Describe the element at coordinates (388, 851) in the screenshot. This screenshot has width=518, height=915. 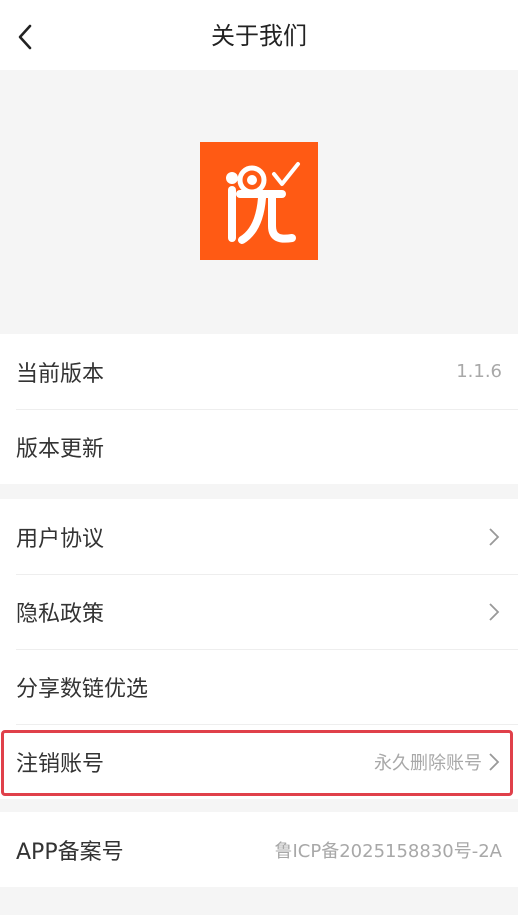
I see `icp-value: 鲁ICP备2025158830号-2A` at that location.